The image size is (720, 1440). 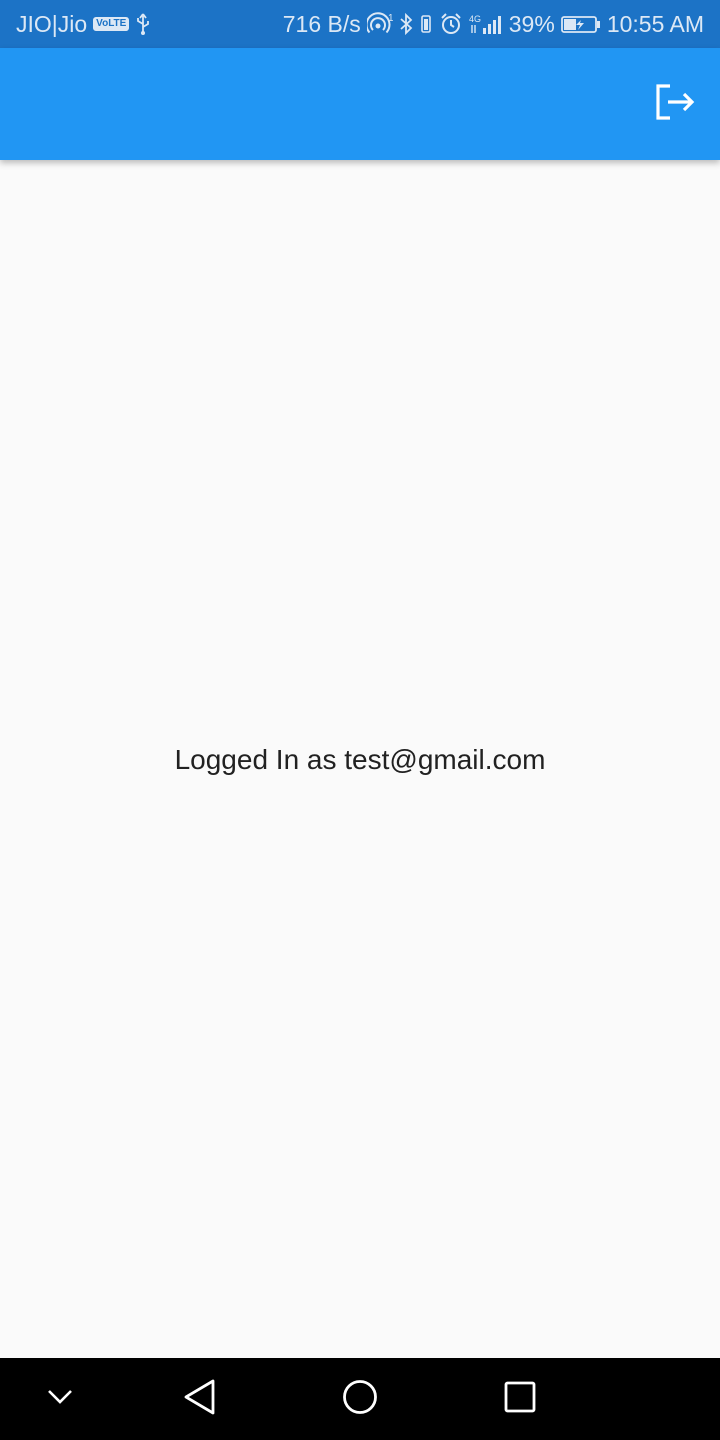 What do you see at coordinates (143, 24) in the screenshot?
I see `usb-icon` at bounding box center [143, 24].